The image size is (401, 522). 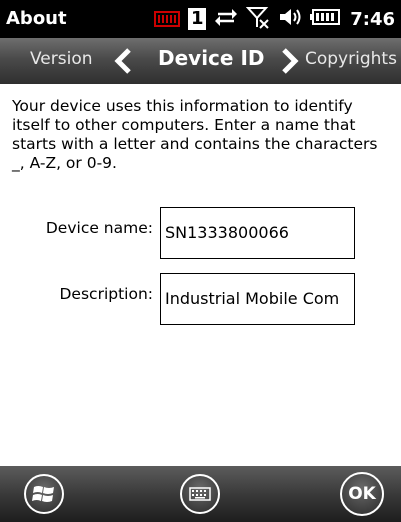 I want to click on data-sync-icon, so click(x=226, y=19).